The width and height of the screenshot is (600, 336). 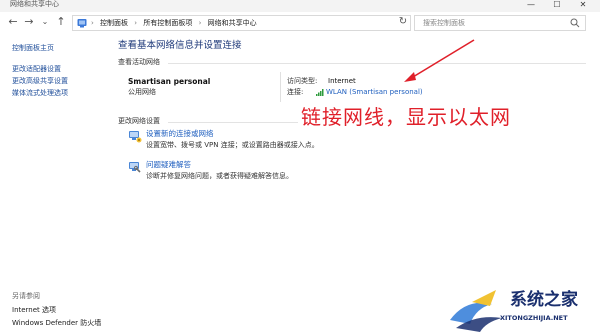 What do you see at coordinates (40, 81) in the screenshot?
I see `sidebar-item-advanced-sharing: 更改高级共享设置` at bounding box center [40, 81].